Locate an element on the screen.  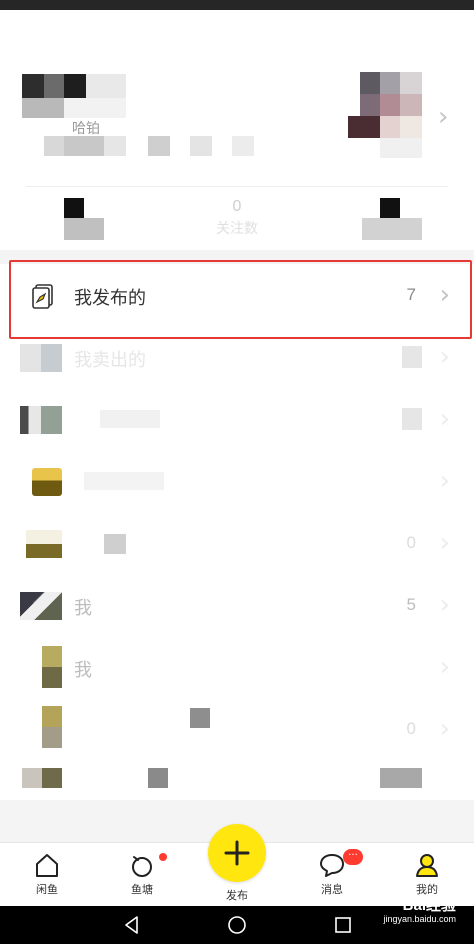
recents-icon is located at coordinates (343, 925).